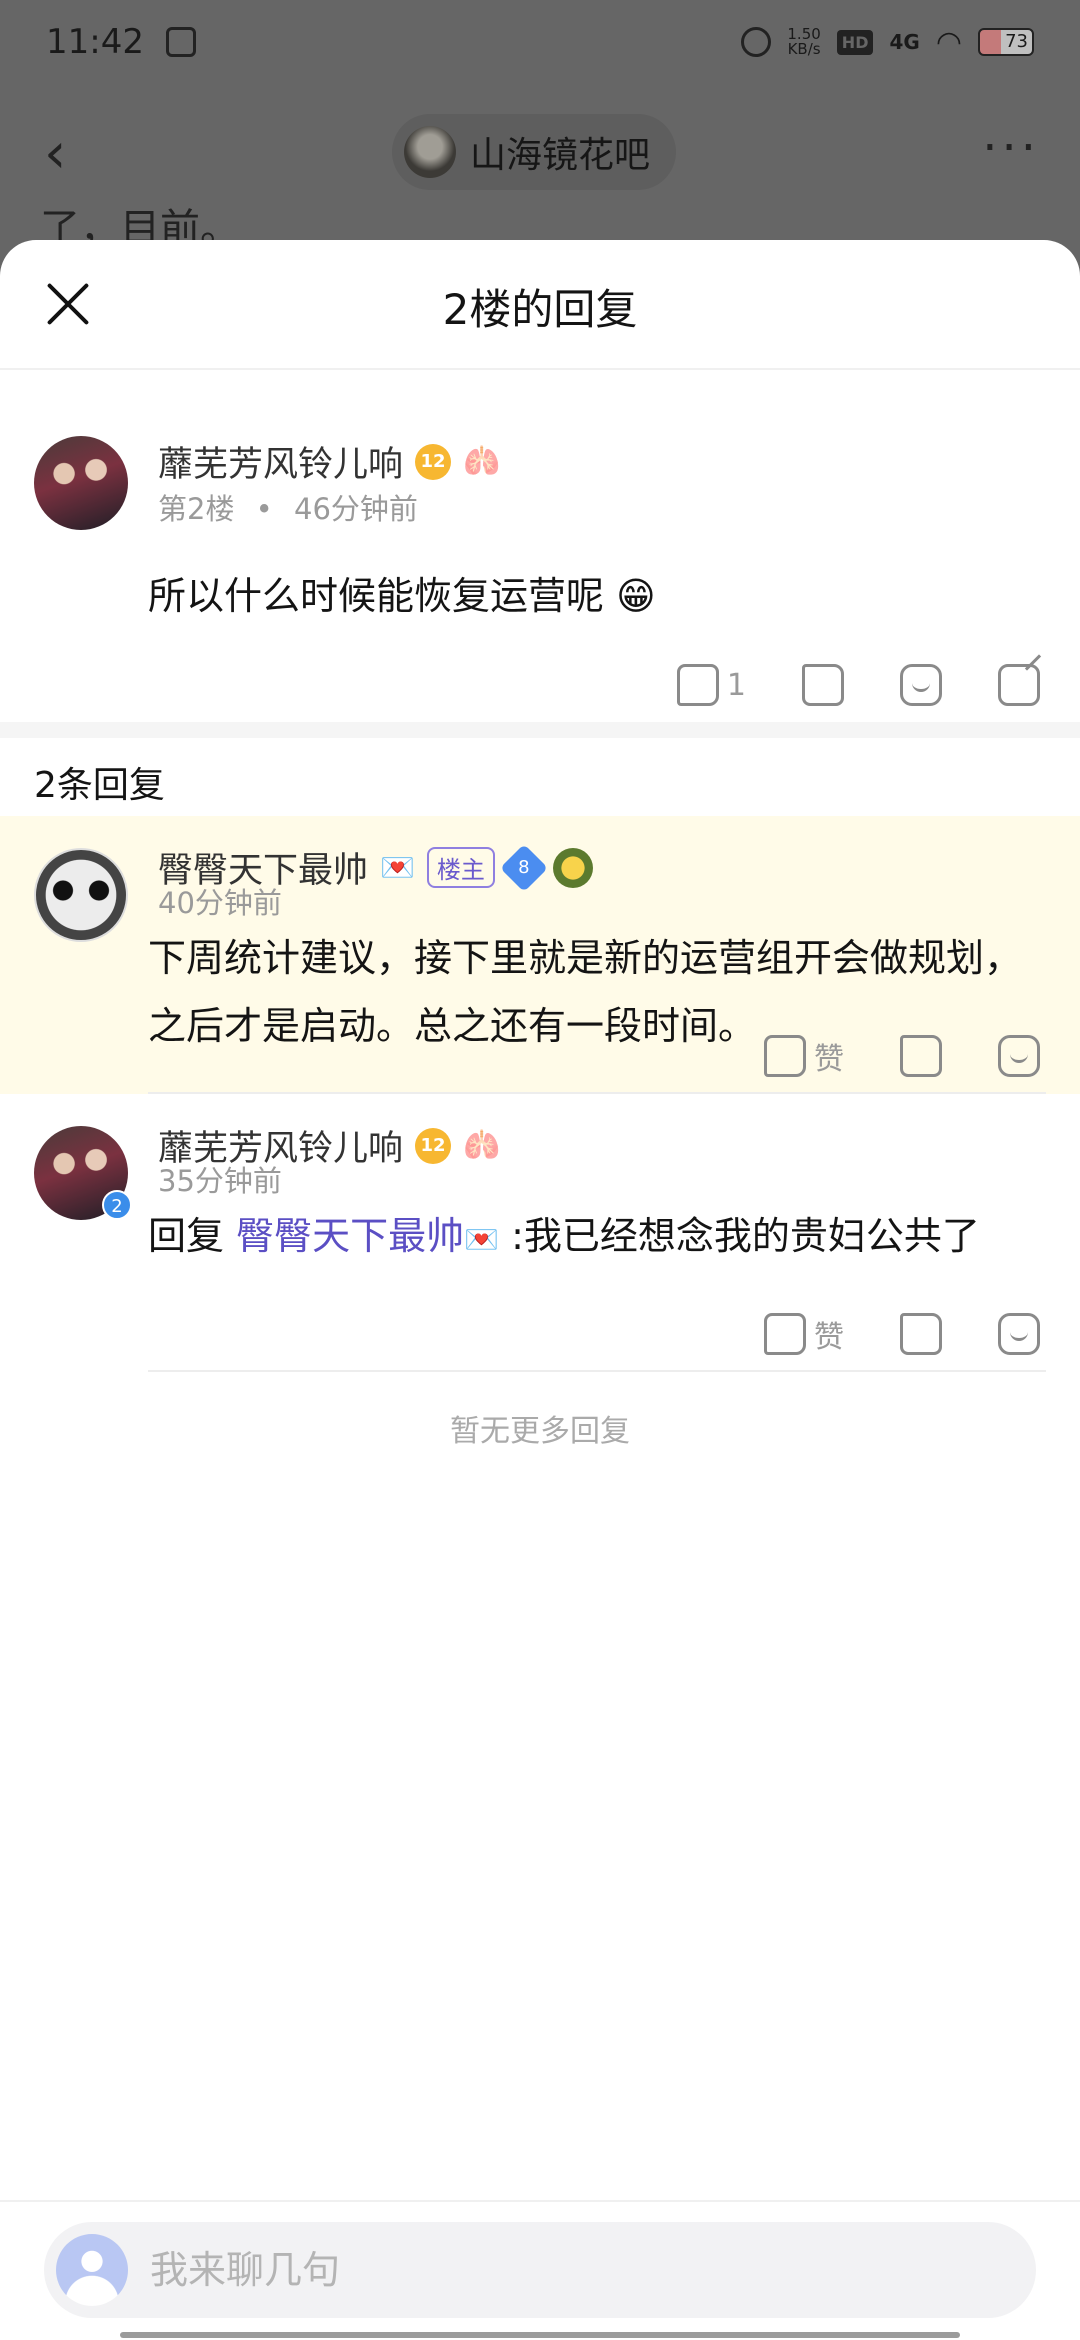  What do you see at coordinates (180, 42) in the screenshot?
I see `tiktok-icon` at bounding box center [180, 42].